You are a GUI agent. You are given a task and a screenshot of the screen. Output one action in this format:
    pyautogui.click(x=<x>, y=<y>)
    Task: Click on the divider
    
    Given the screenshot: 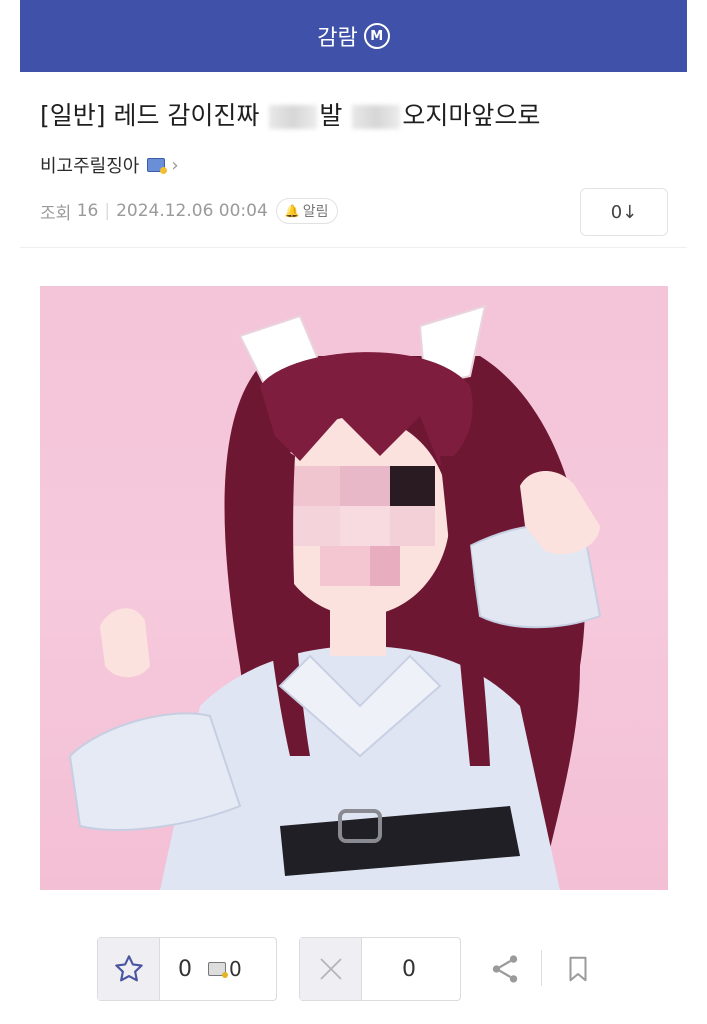 What is the action you would take?
    pyautogui.click(x=353, y=247)
    